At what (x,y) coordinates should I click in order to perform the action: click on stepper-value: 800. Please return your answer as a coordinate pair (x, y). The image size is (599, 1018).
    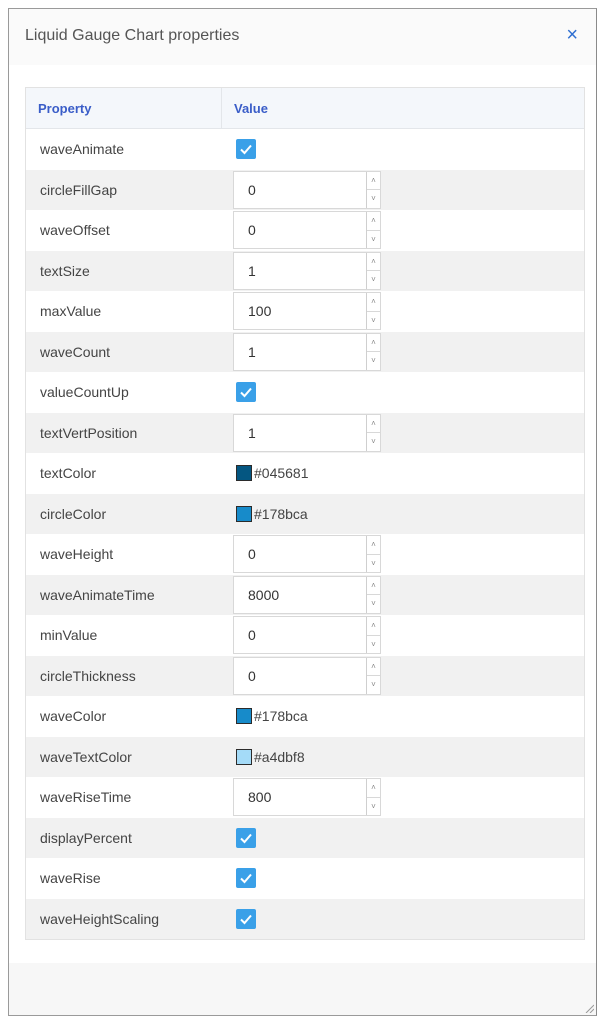
    Looking at the image, I should click on (252, 797).